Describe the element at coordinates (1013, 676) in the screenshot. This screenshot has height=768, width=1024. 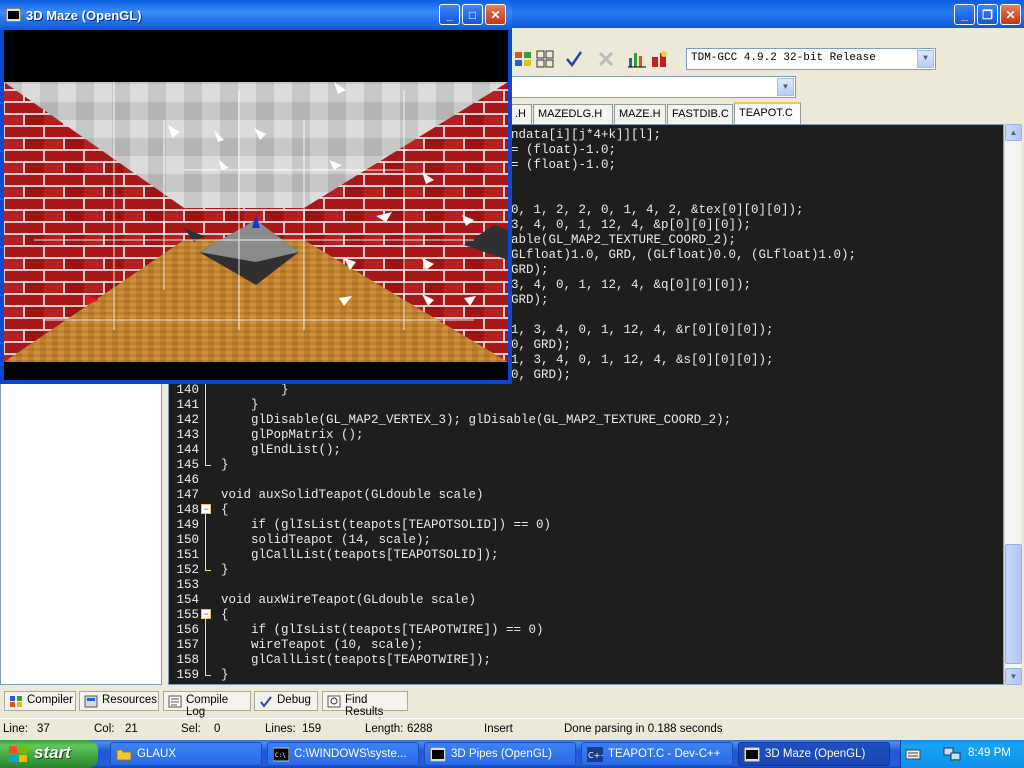
I see `scroll-down-icon: ▼` at that location.